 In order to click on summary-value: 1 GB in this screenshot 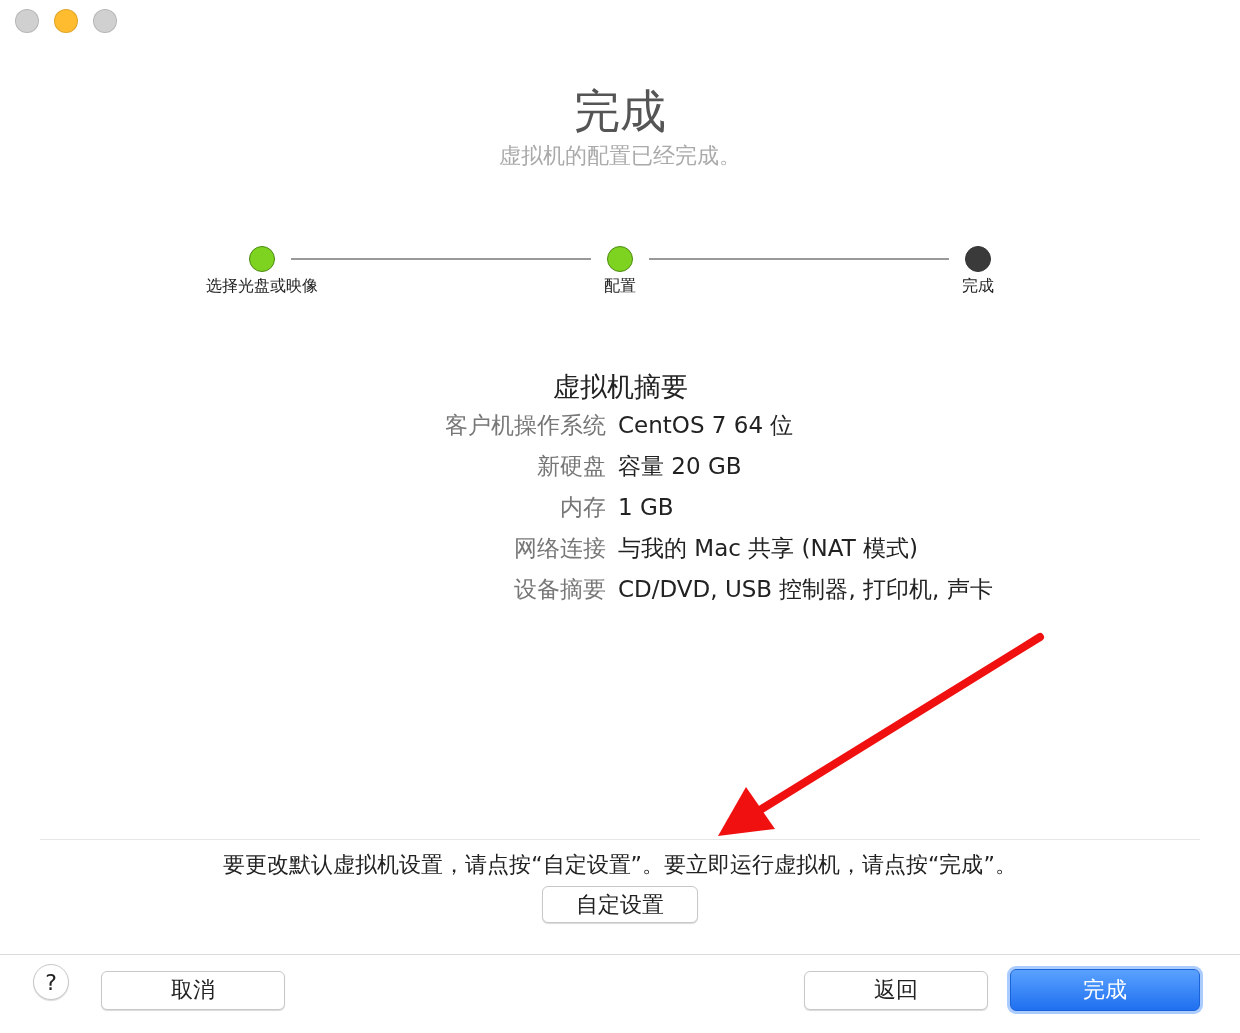, I will do `click(646, 507)`.